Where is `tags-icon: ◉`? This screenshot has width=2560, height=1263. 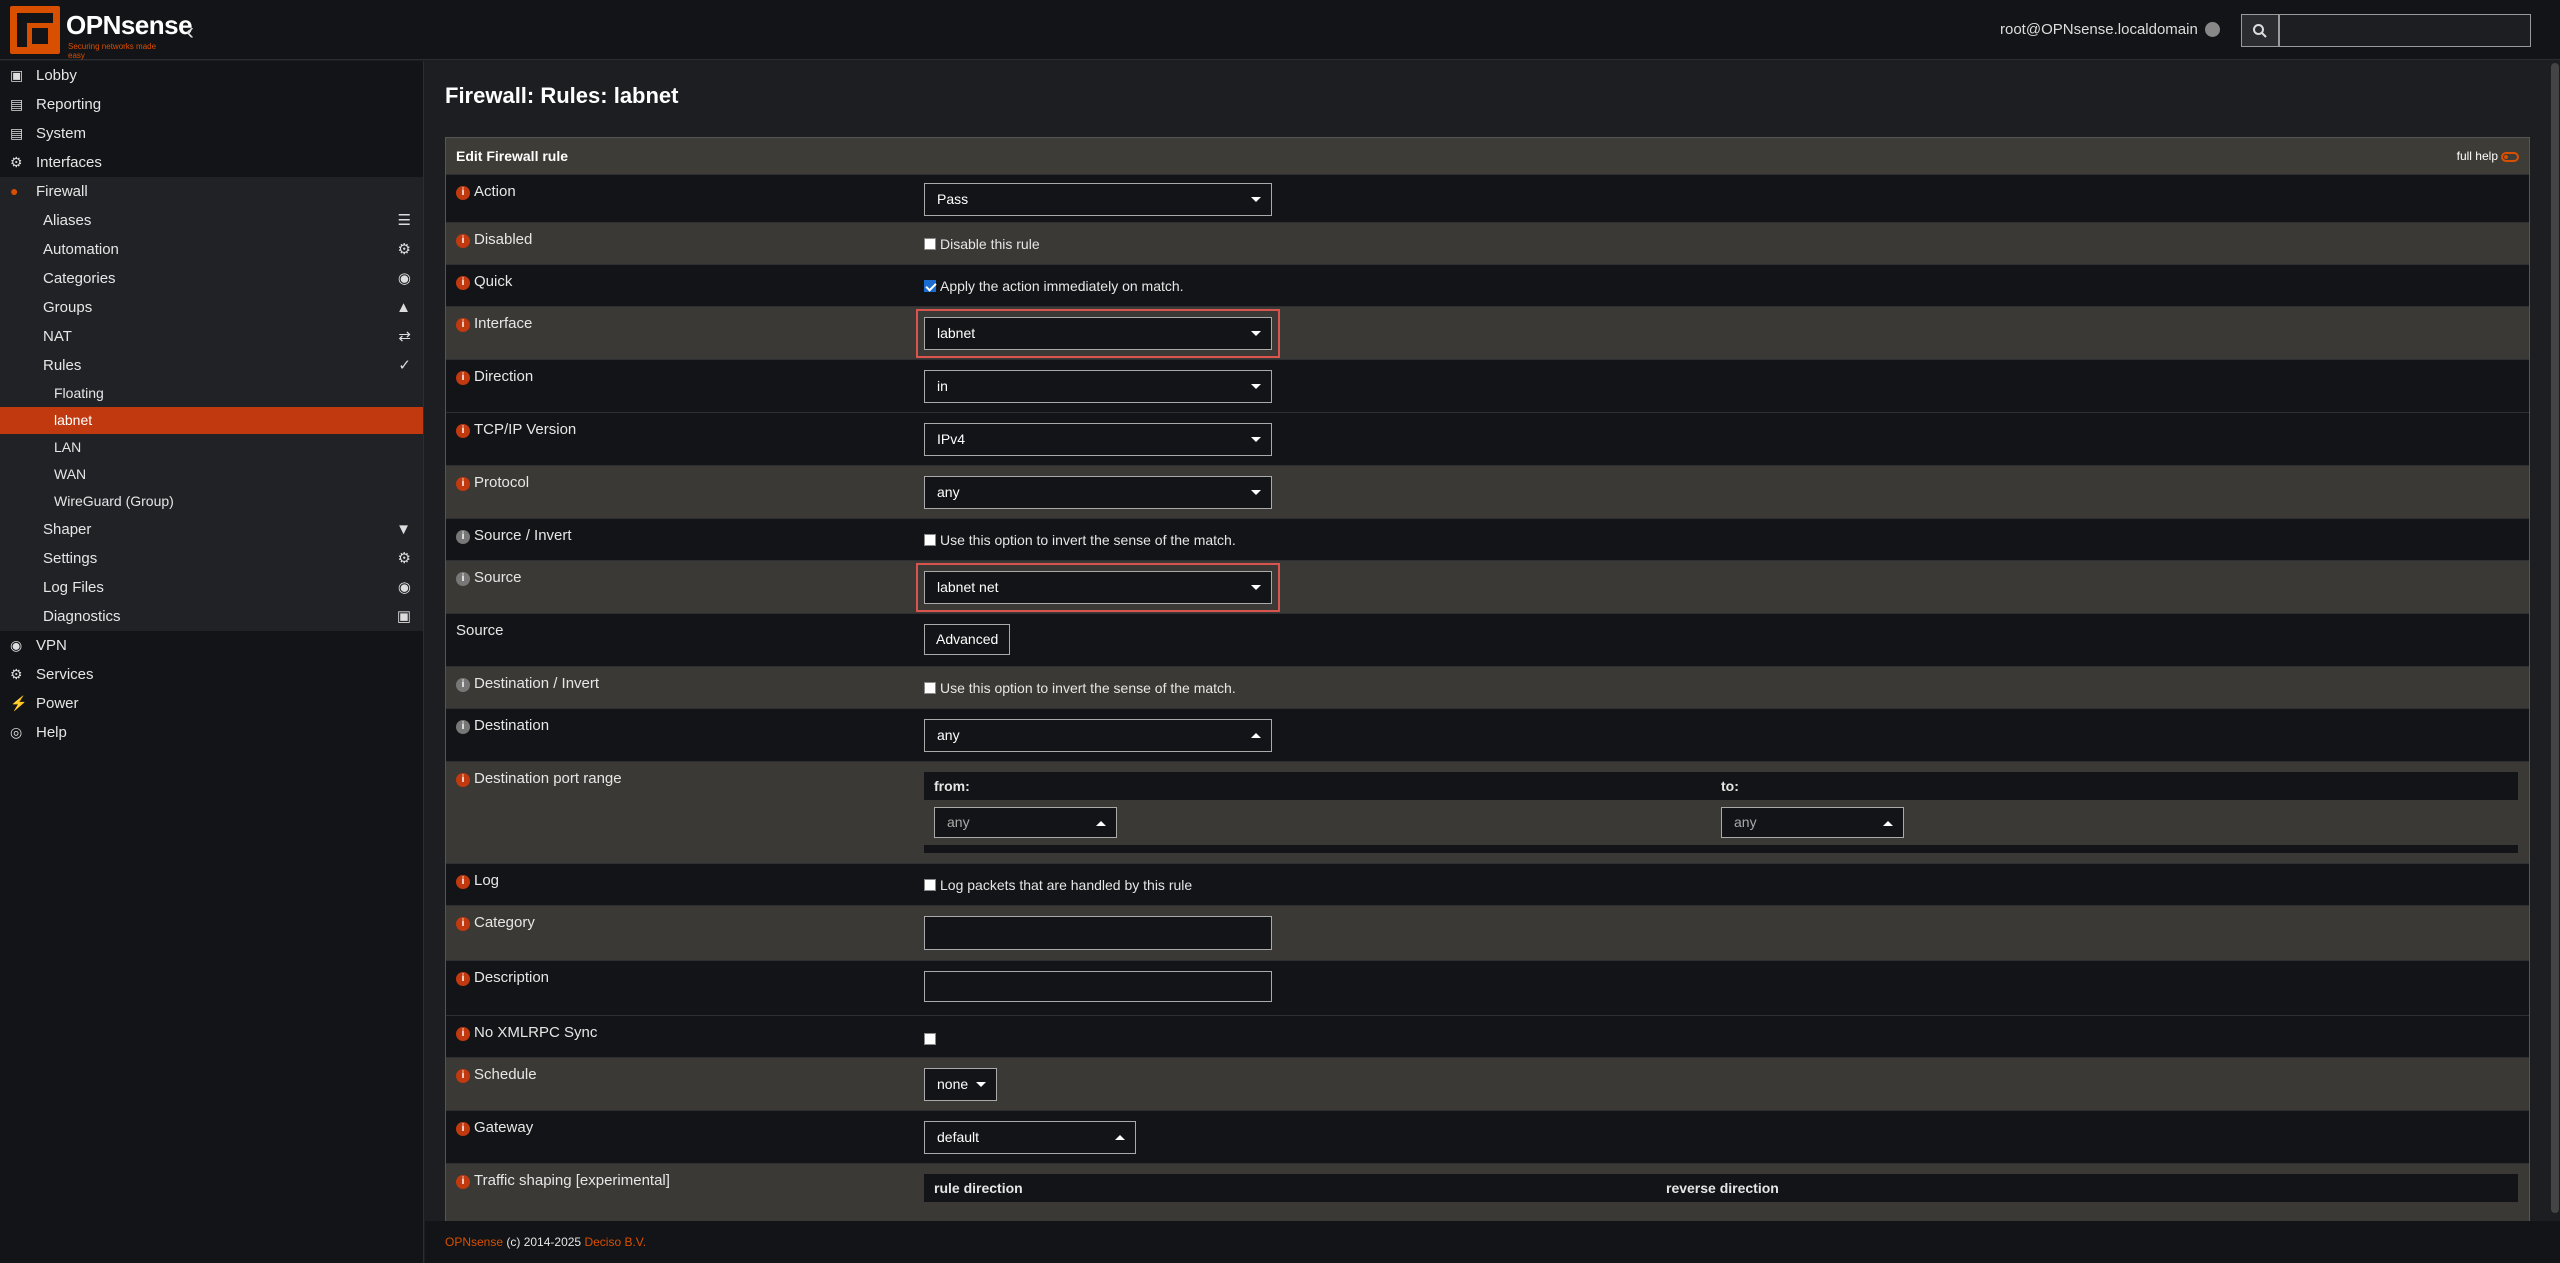
tags-icon: ◉ is located at coordinates (404, 278).